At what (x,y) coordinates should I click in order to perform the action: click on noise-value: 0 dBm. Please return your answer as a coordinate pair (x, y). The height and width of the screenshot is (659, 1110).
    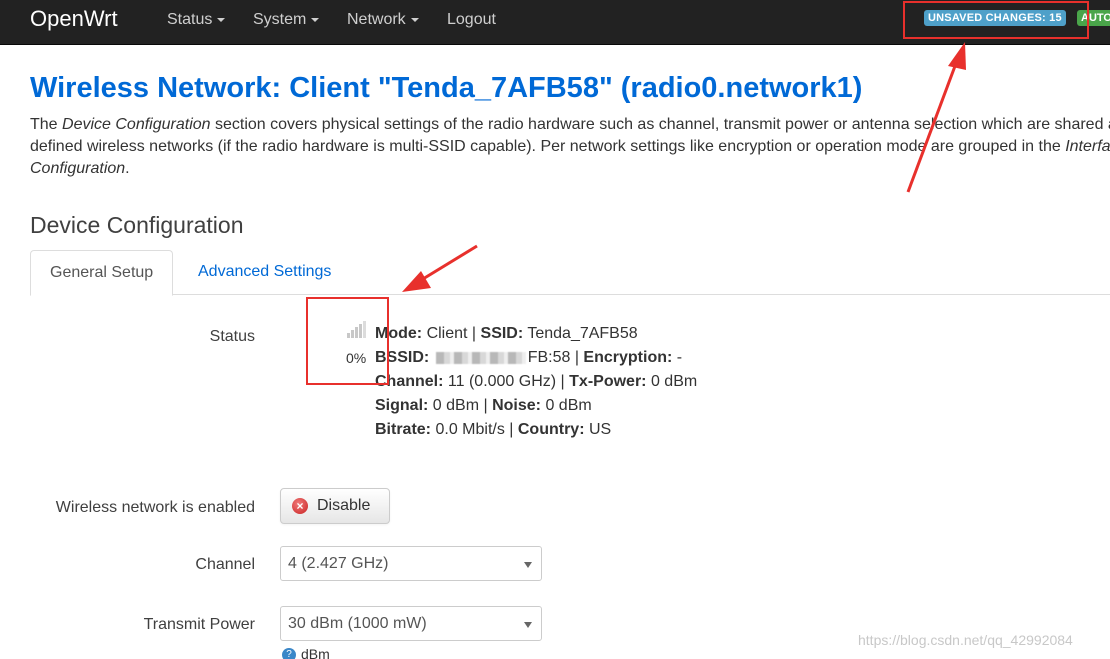
    Looking at the image, I should click on (568, 405).